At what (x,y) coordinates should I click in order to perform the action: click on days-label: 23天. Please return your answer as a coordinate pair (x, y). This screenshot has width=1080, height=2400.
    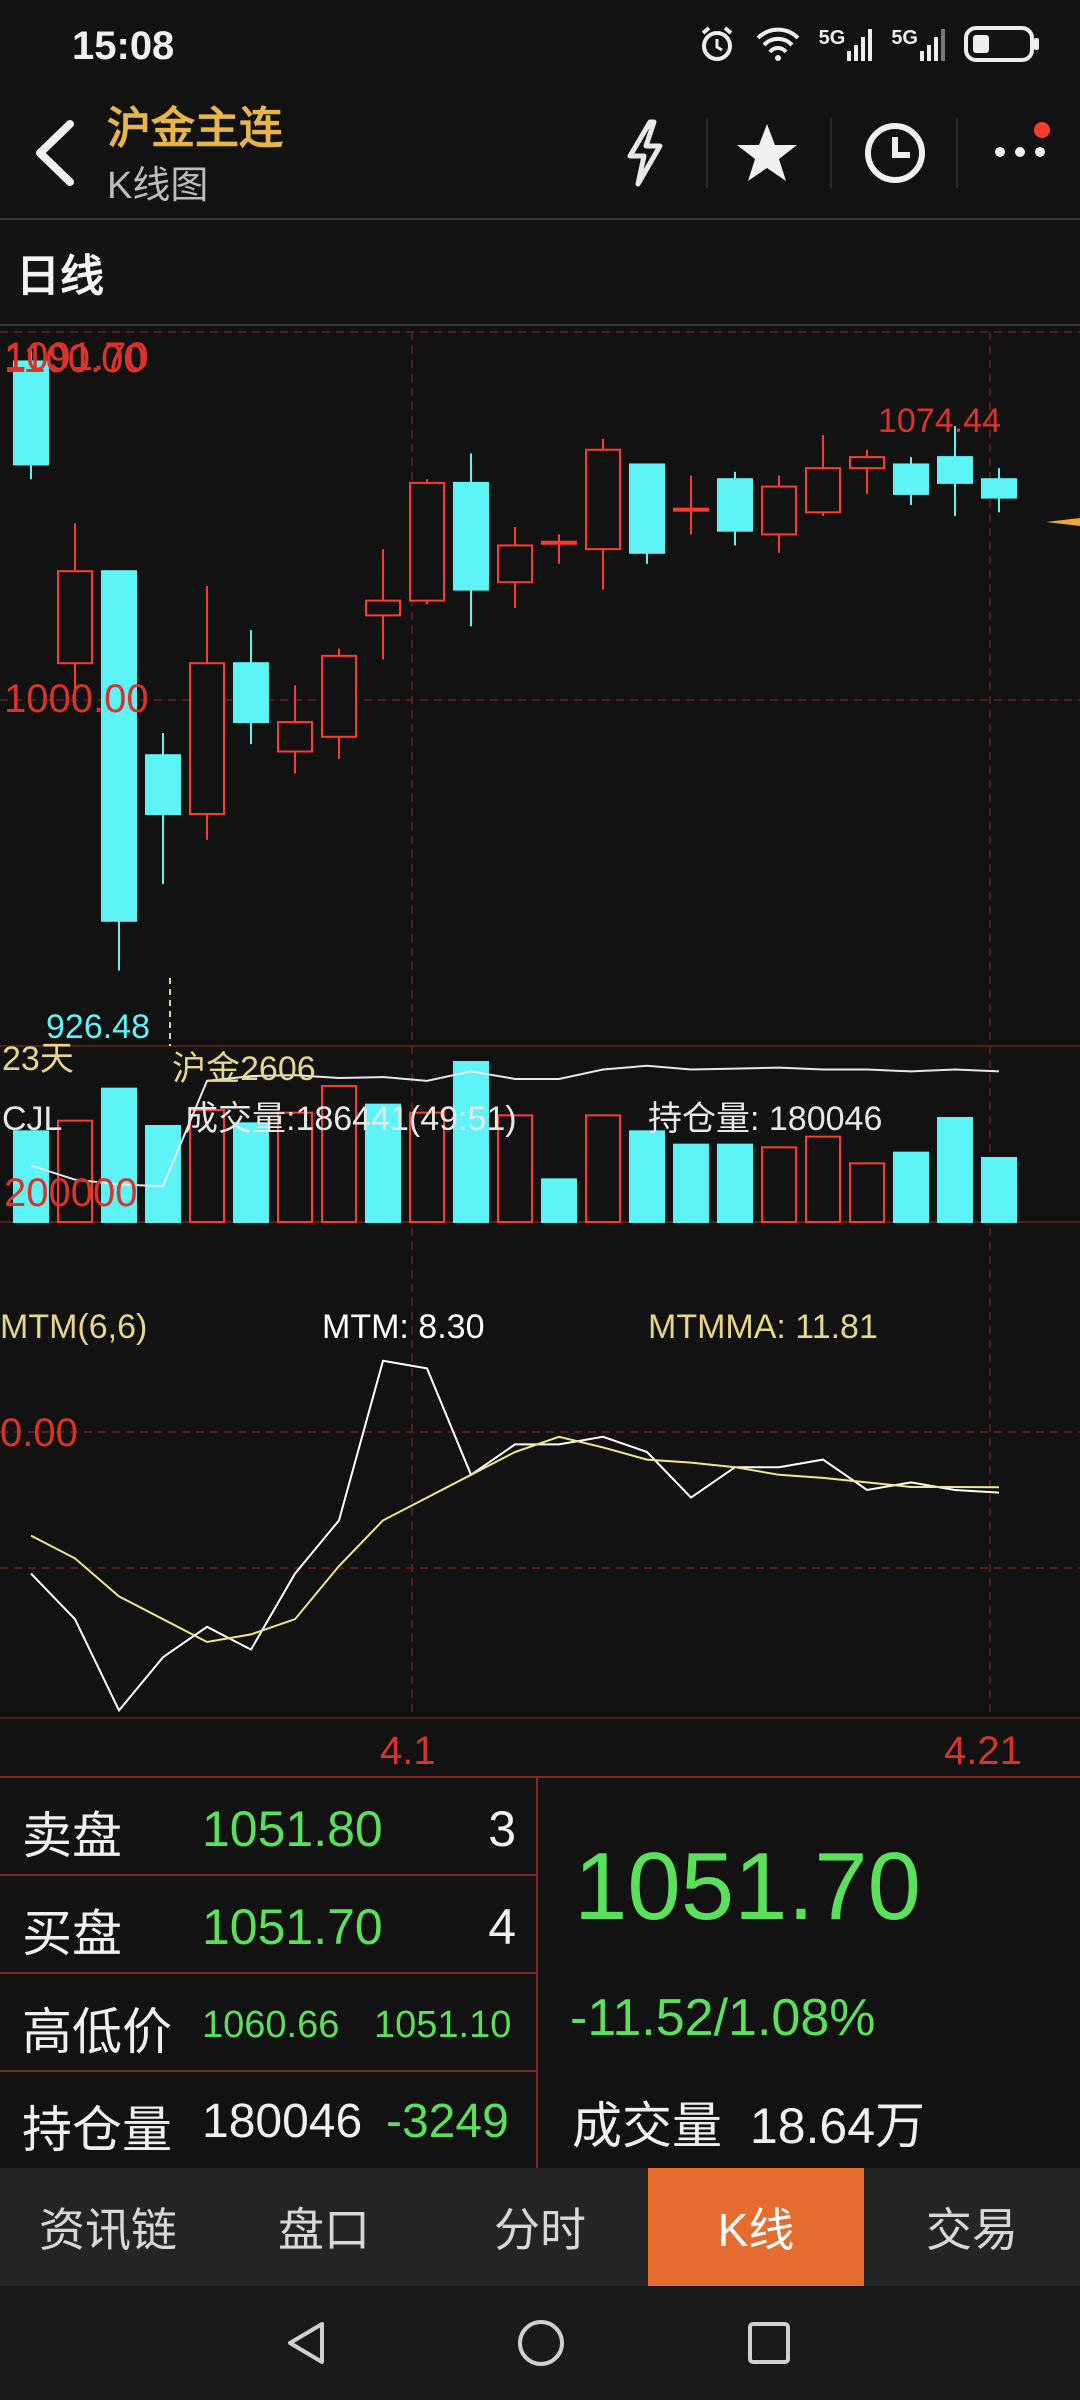
    Looking at the image, I should click on (38, 1059).